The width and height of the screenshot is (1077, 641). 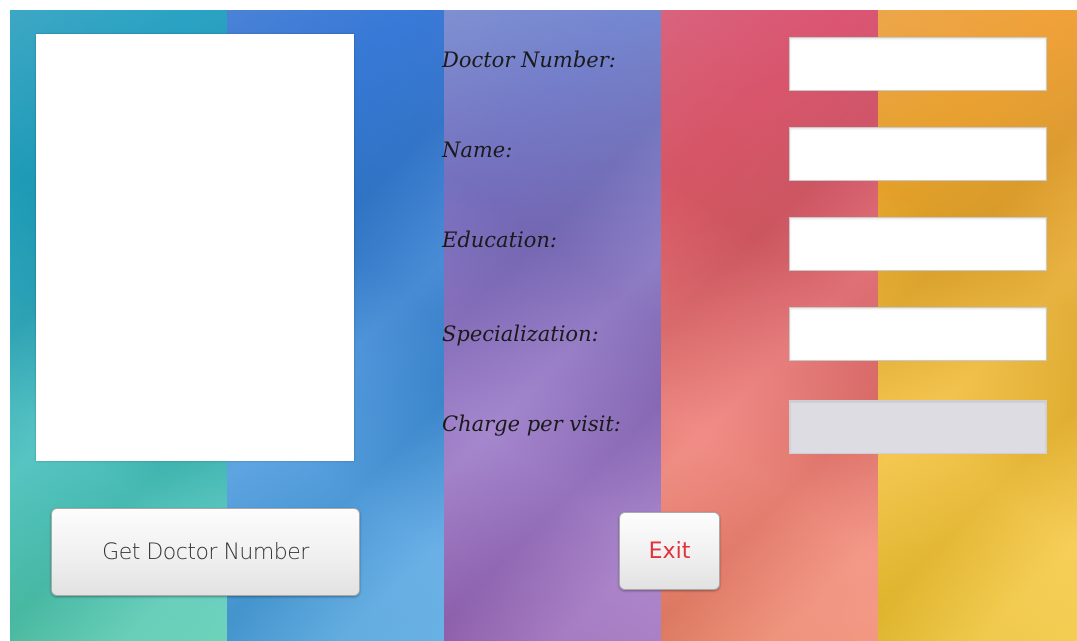 I want to click on specialization-label: Specialization:, so click(x=520, y=334).